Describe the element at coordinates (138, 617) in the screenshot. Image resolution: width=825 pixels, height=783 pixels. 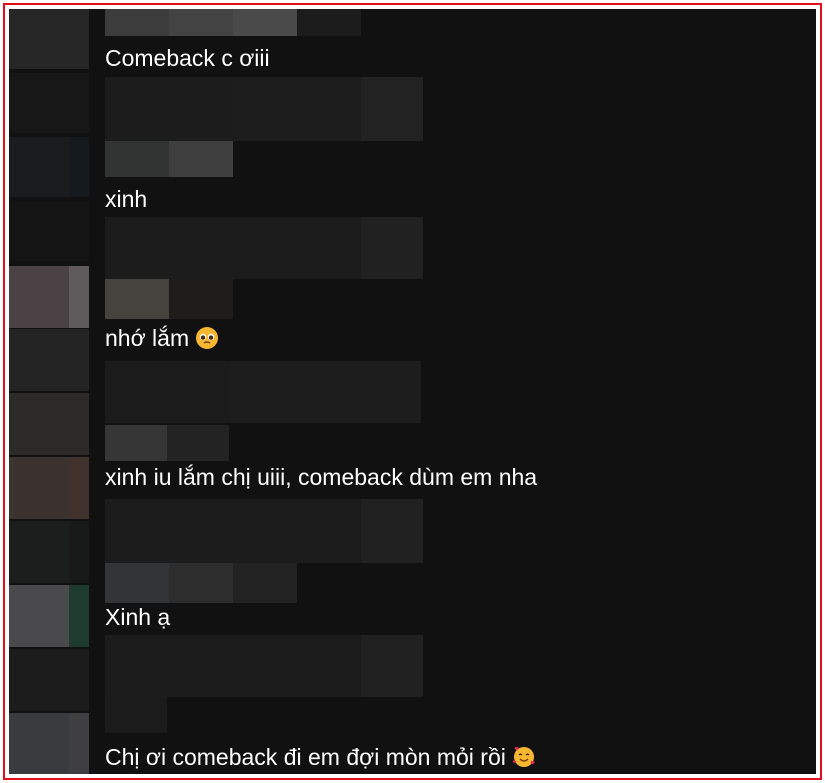
I see `comment-text: Xinh ạ` at that location.